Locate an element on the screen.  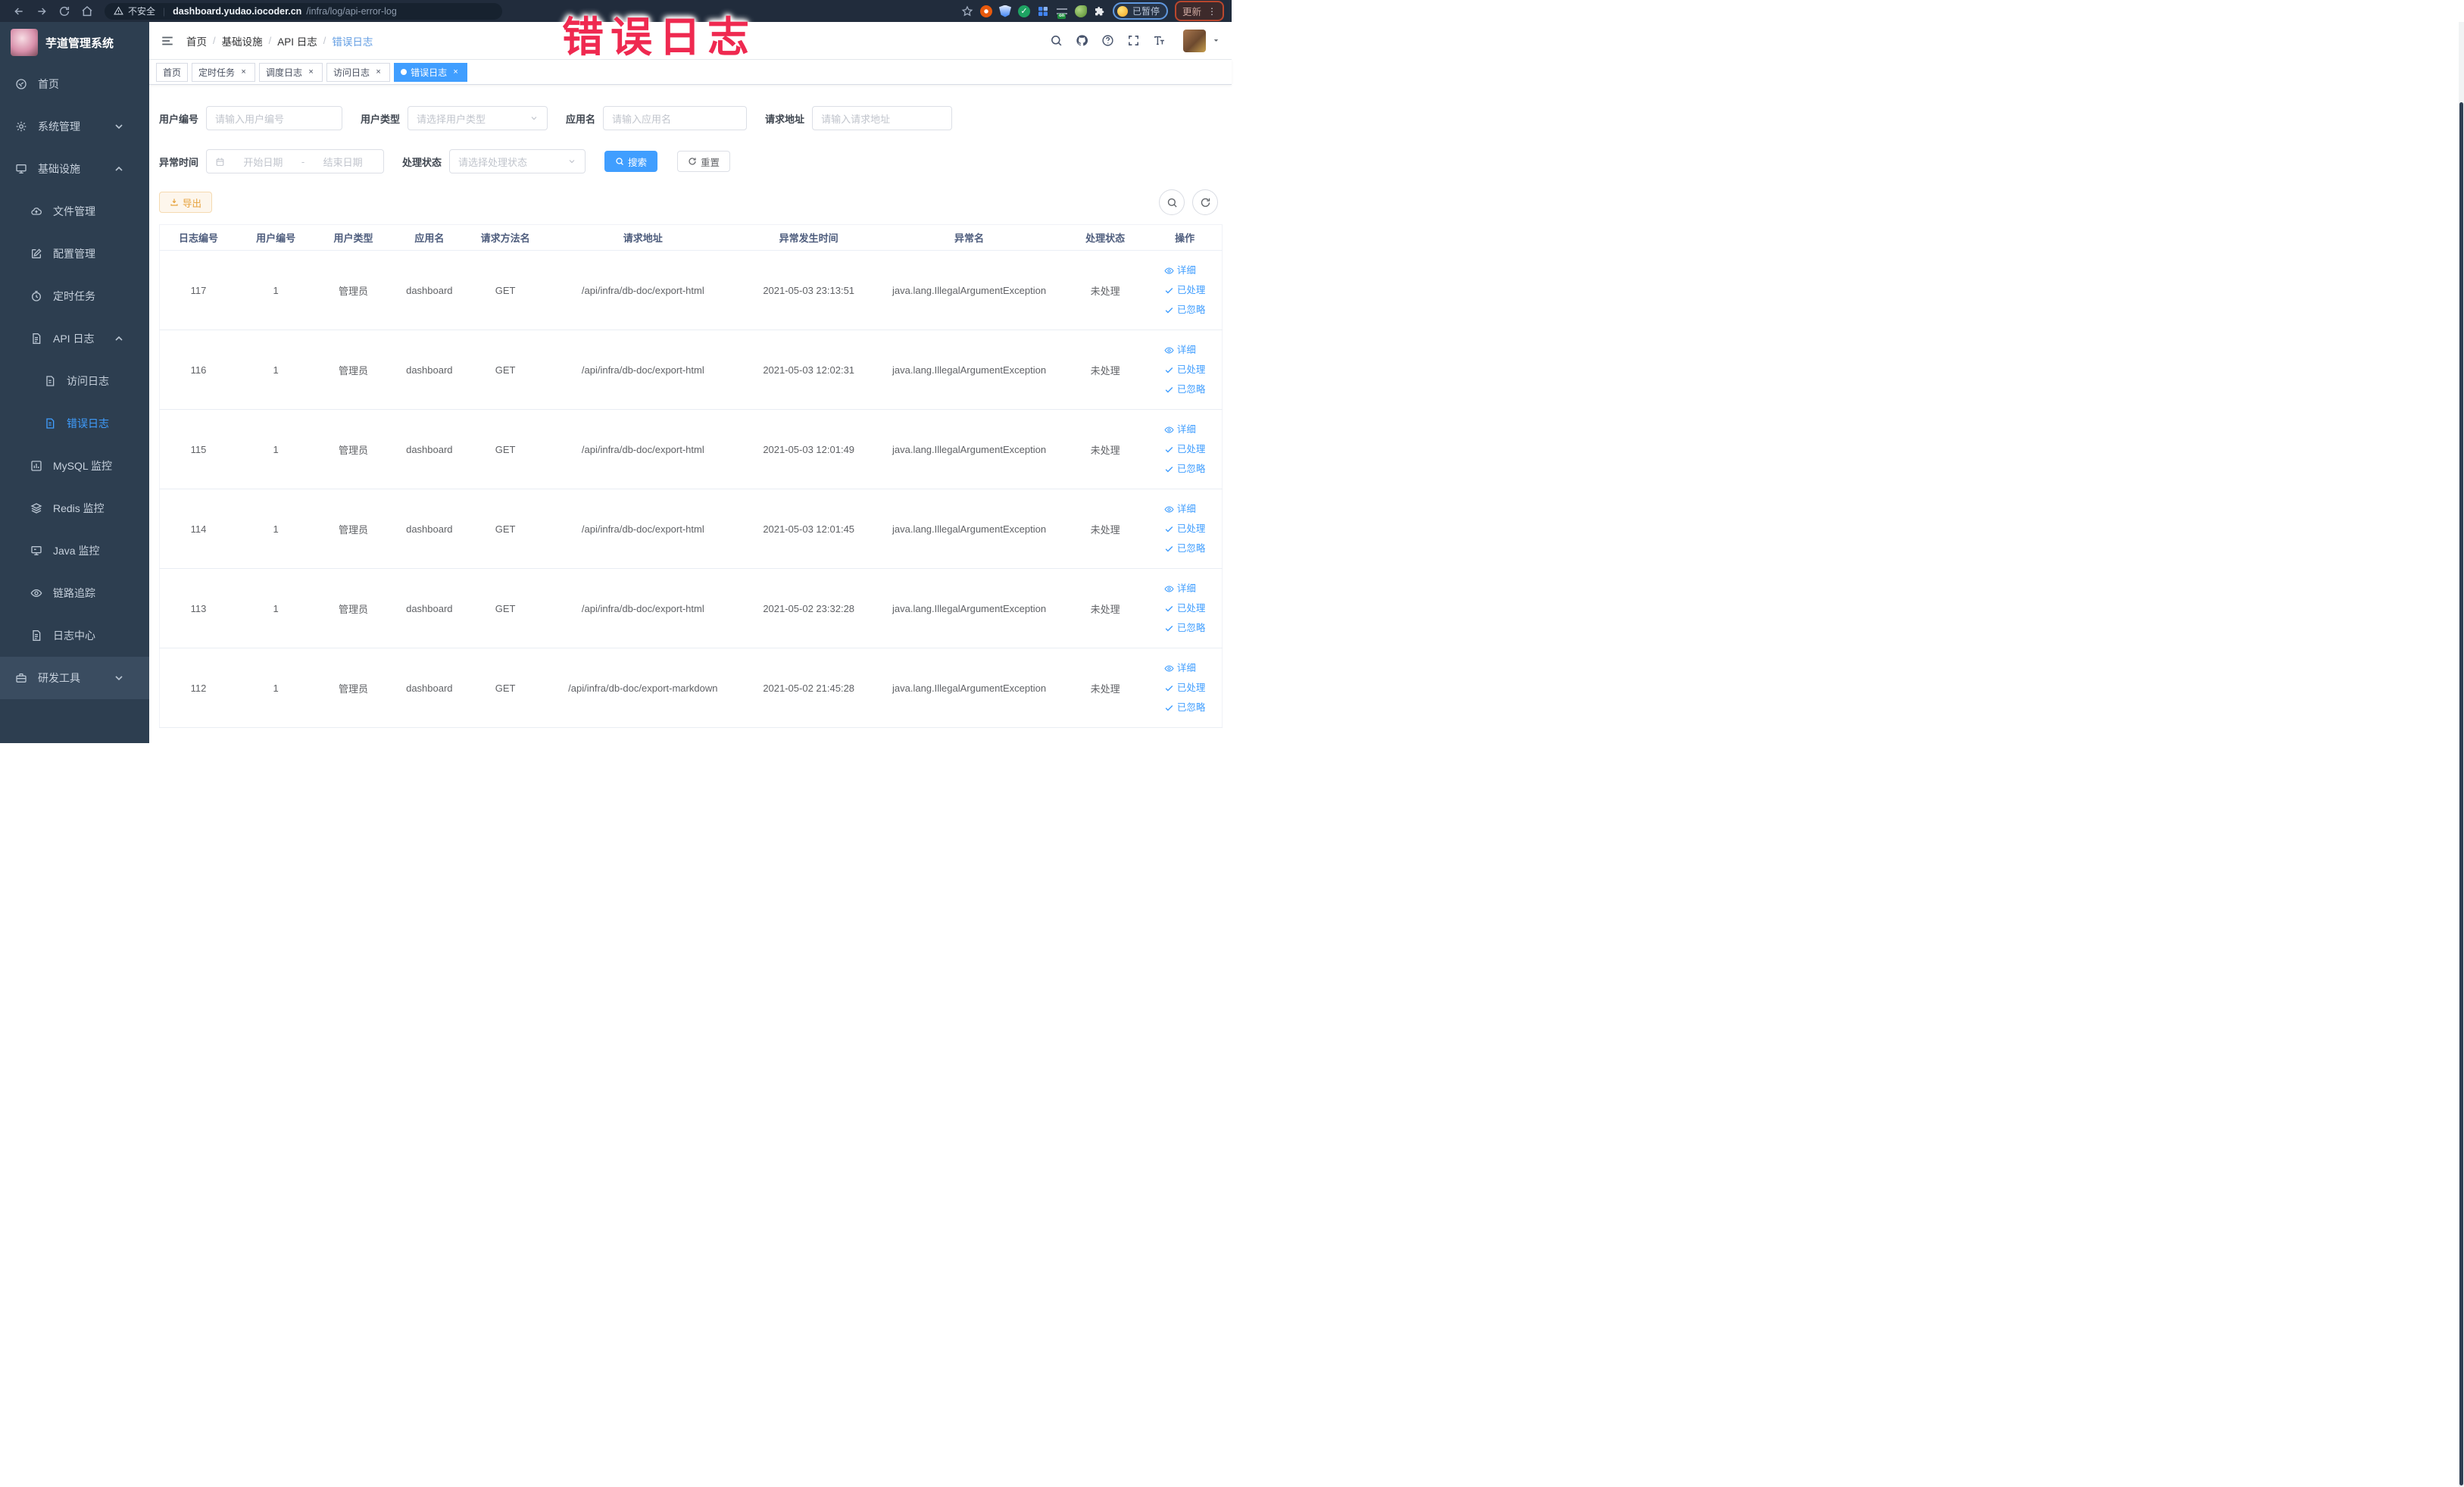
sidebar-item-10: Redis 监控 is located at coordinates (74, 508).